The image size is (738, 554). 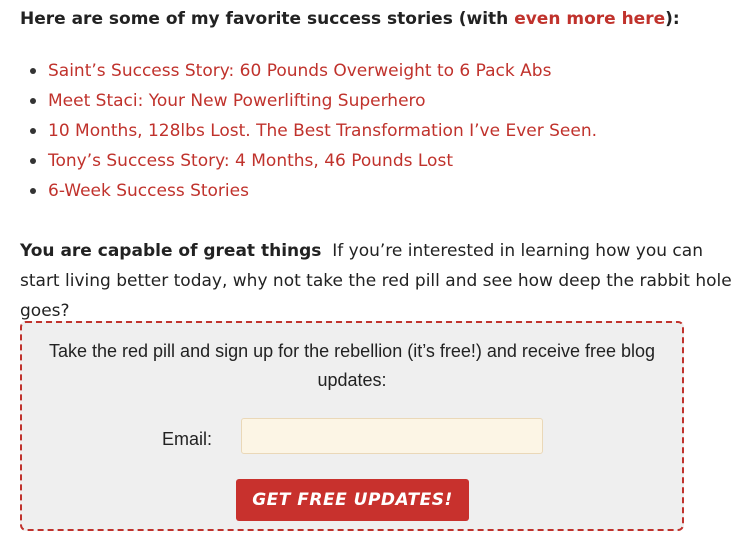 I want to click on story-link: 6-Week Success Stories, so click(x=148, y=191).